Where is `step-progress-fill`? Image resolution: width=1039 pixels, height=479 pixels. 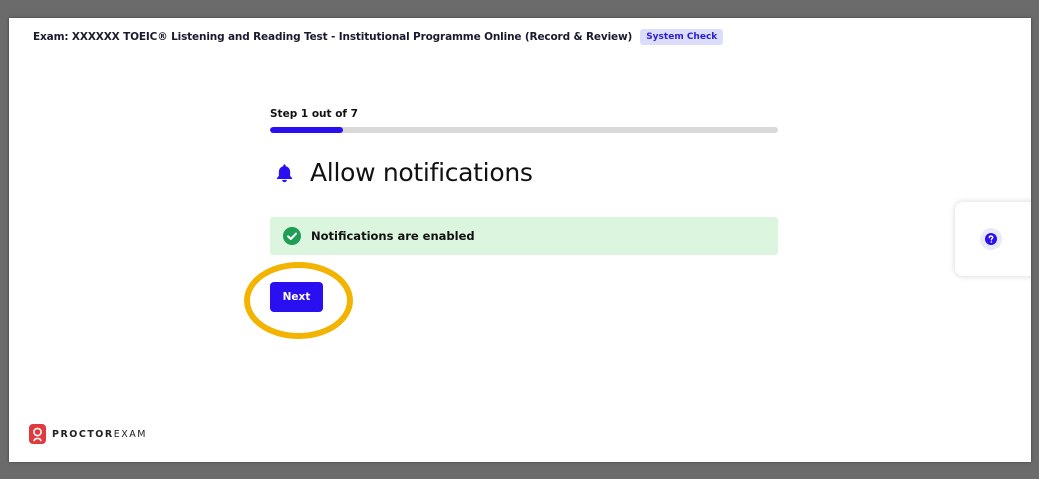 step-progress-fill is located at coordinates (306, 130).